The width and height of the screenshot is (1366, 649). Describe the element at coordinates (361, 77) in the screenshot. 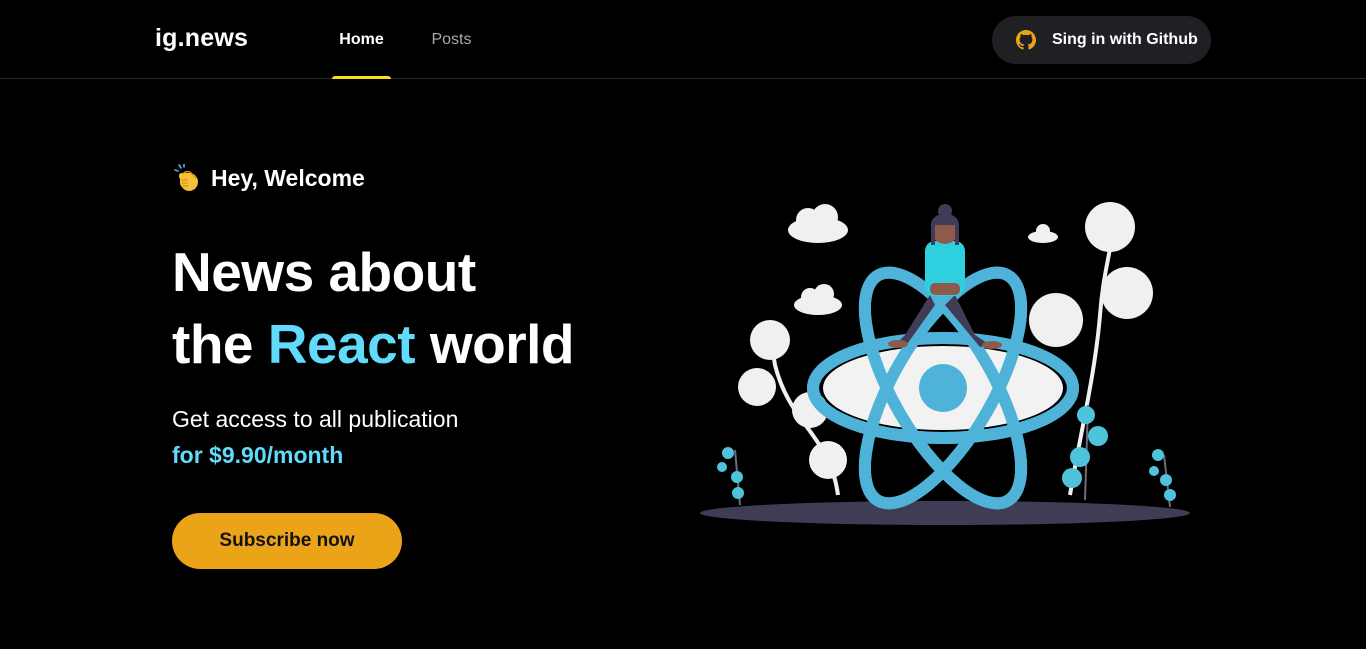

I see `active-nav-underline` at that location.